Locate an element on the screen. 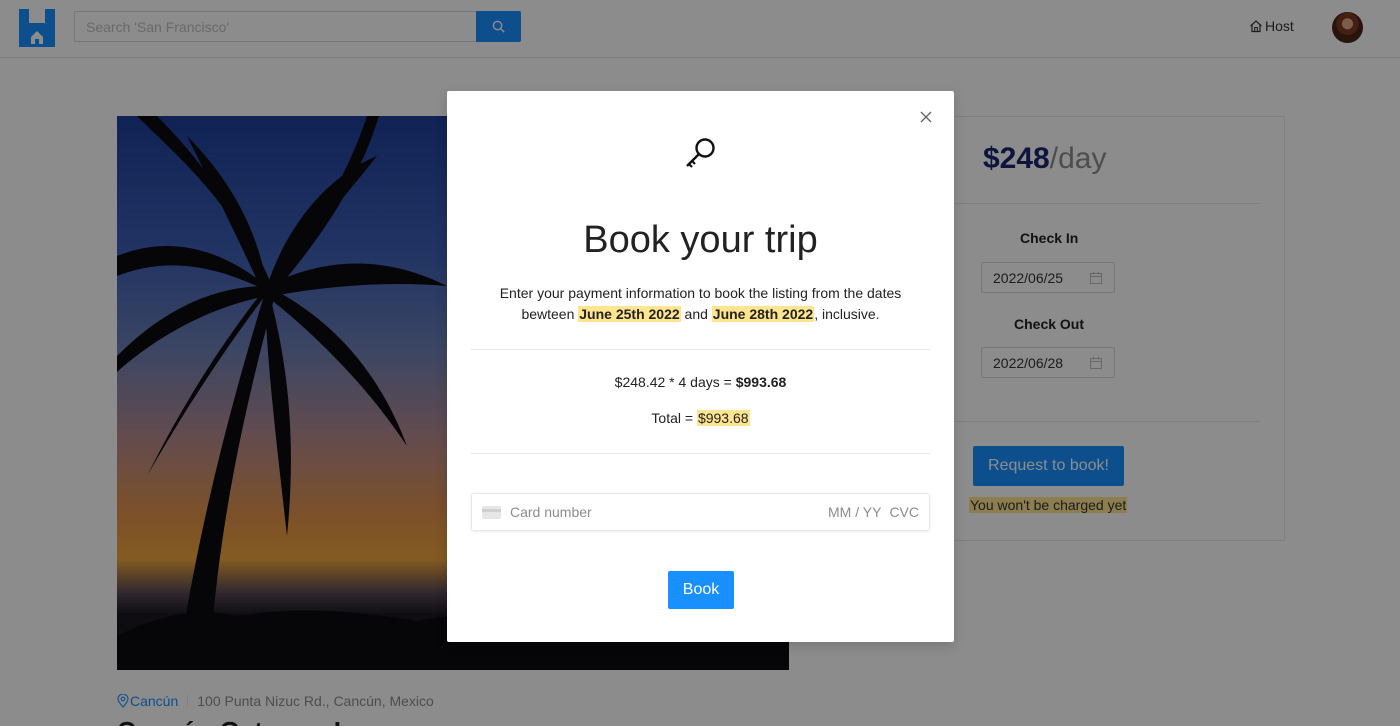  price-total: Total = $993.68 is located at coordinates (700, 418).